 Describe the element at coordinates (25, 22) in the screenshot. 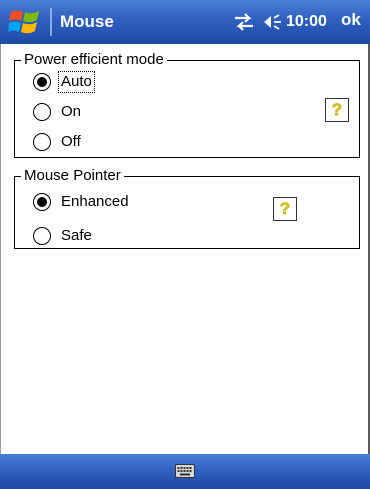

I see `windows-flag-icon` at that location.